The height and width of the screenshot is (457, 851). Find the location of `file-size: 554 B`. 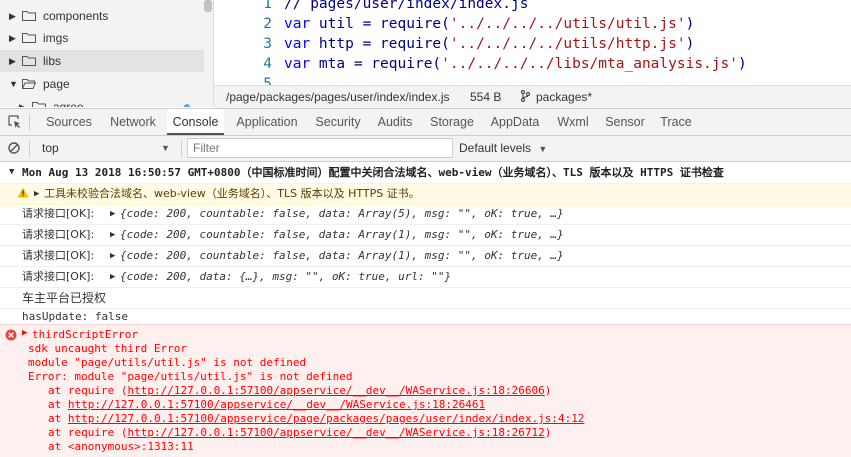

file-size: 554 B is located at coordinates (486, 97).